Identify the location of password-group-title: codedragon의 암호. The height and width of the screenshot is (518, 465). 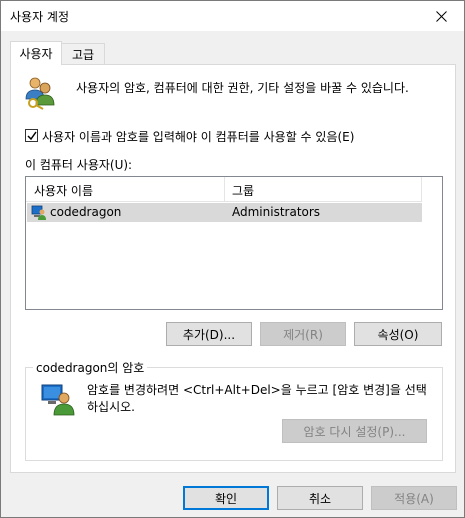
(90, 367).